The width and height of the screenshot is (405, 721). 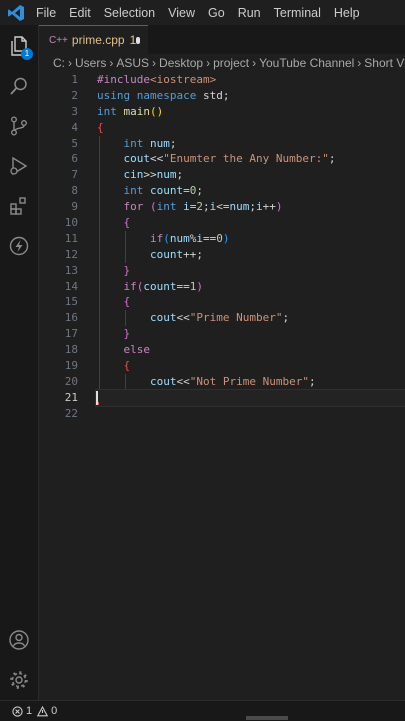 I want to click on code-line: if(count==1), so click(x=251, y=286).